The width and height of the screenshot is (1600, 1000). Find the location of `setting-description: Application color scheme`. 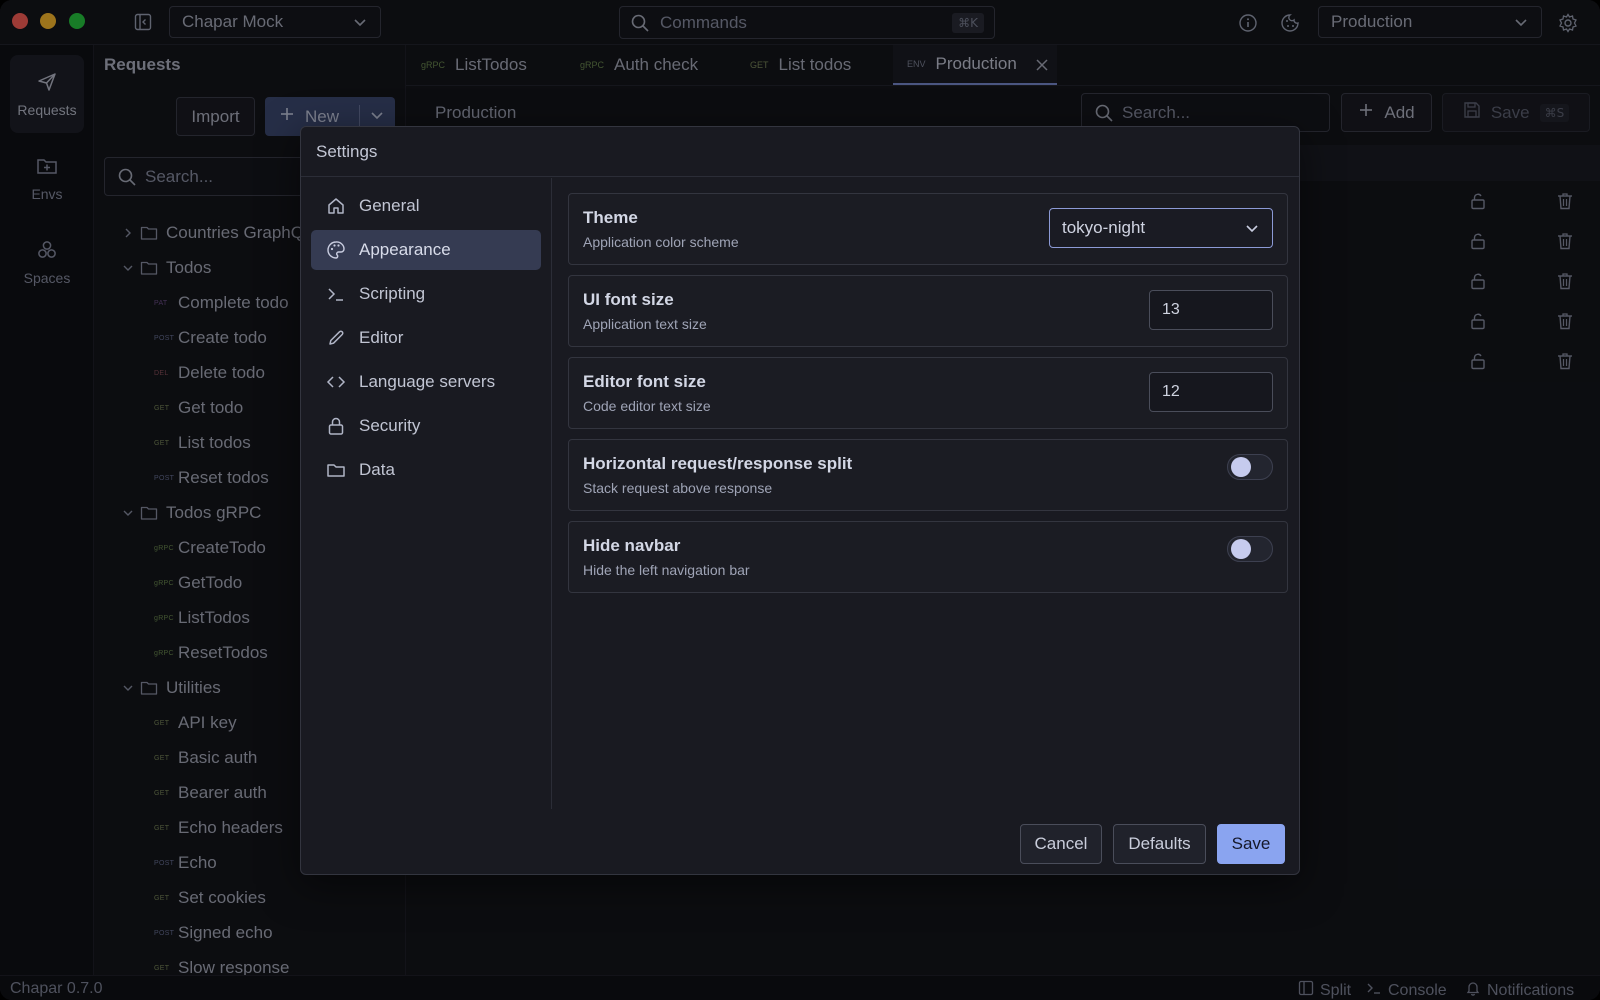

setting-description: Application color scheme is located at coordinates (661, 242).